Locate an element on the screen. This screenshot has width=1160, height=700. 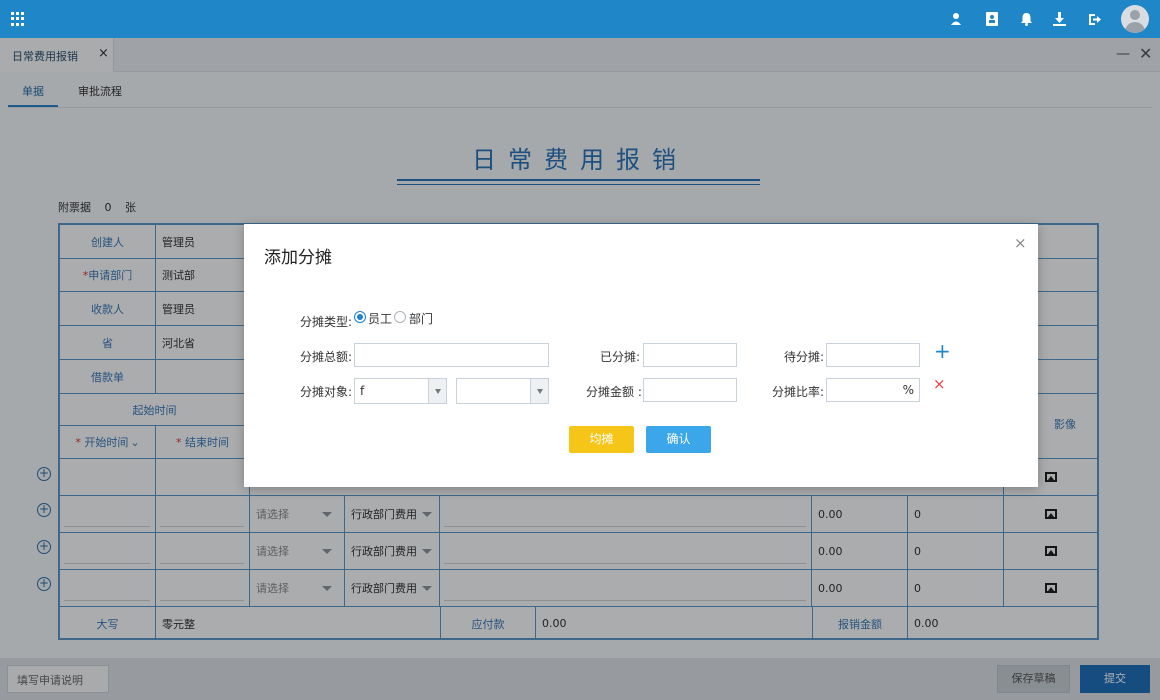
top-bar is located at coordinates (580, 19).